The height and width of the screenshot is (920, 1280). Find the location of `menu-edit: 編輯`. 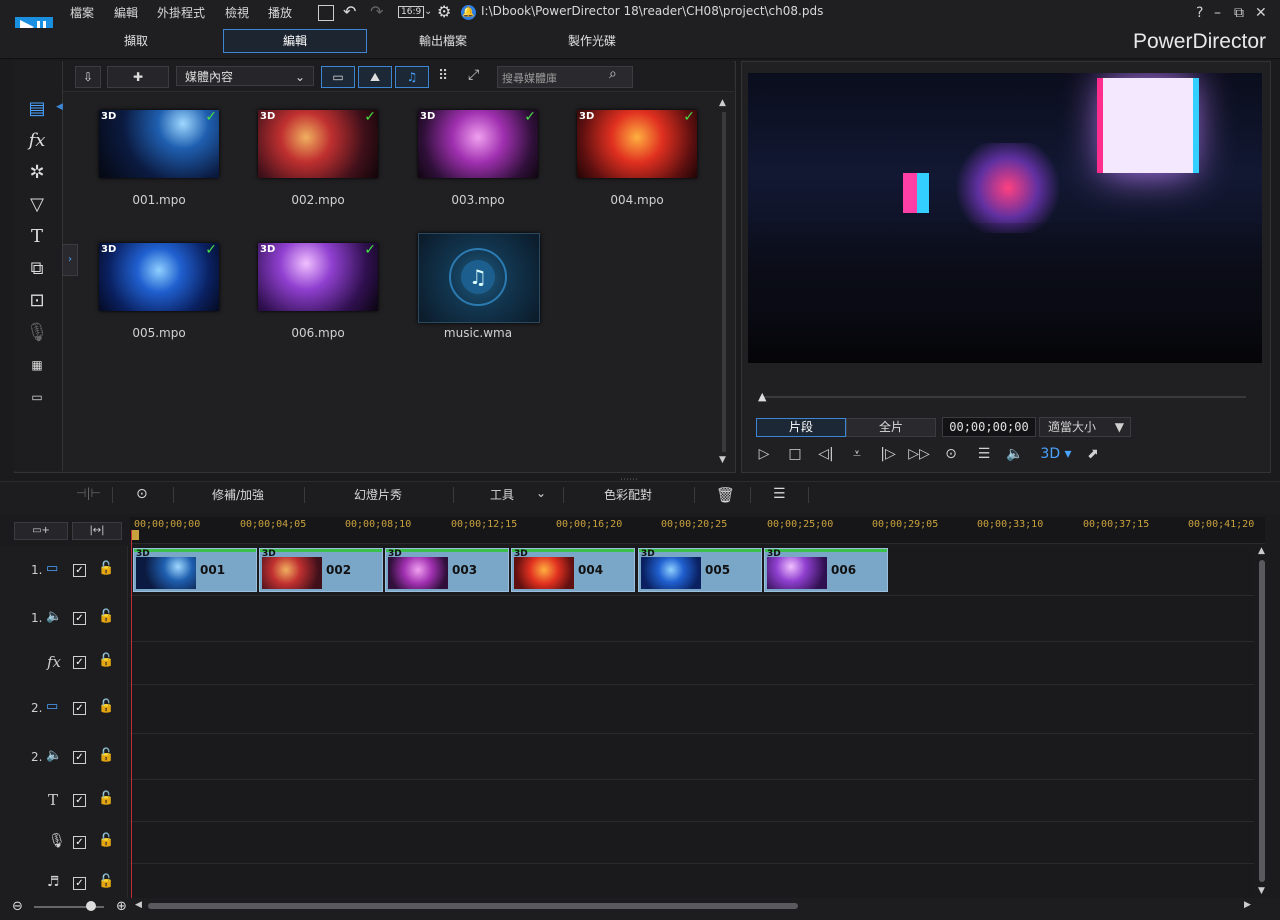

menu-edit: 編輯 is located at coordinates (126, 12).